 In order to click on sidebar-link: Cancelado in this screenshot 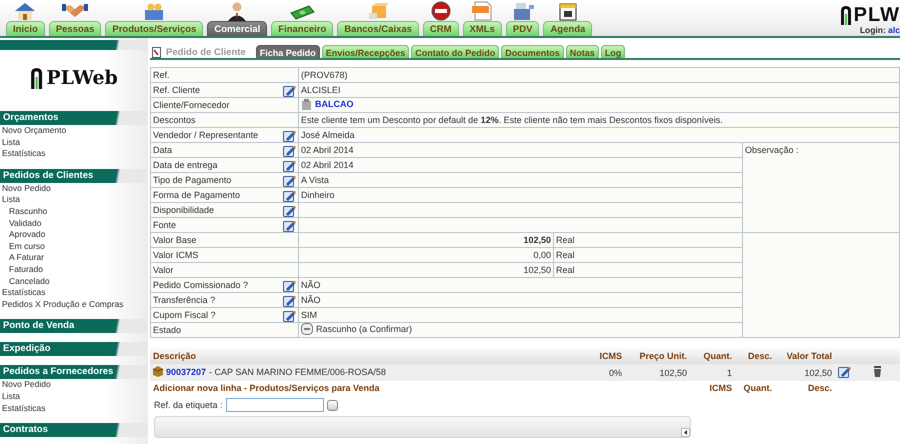, I will do `click(74, 282)`.